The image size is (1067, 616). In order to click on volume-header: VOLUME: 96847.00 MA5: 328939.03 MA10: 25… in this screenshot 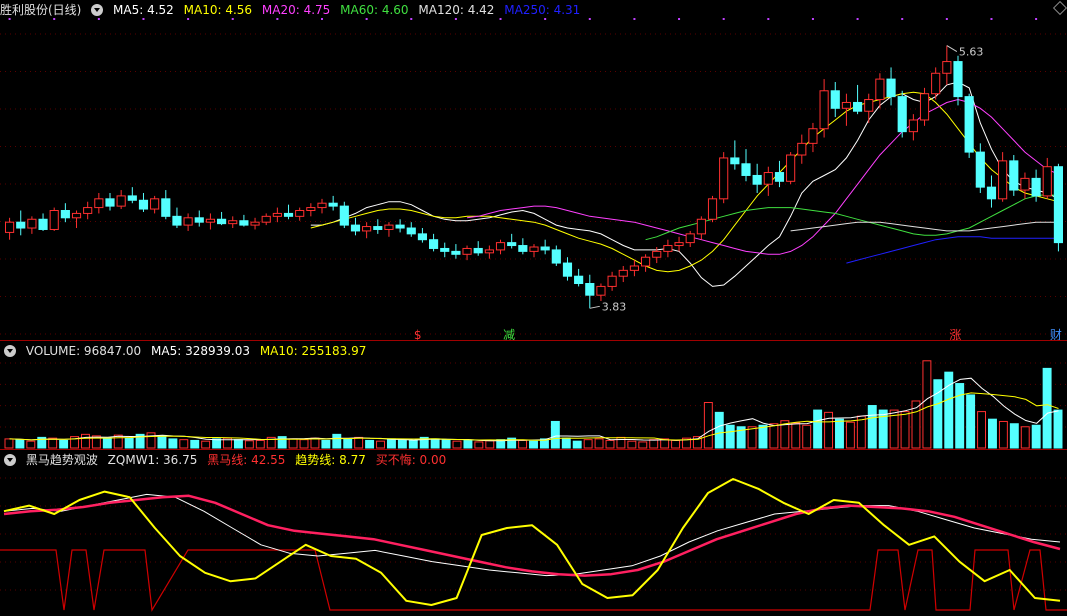, I will do `click(186, 351)`.